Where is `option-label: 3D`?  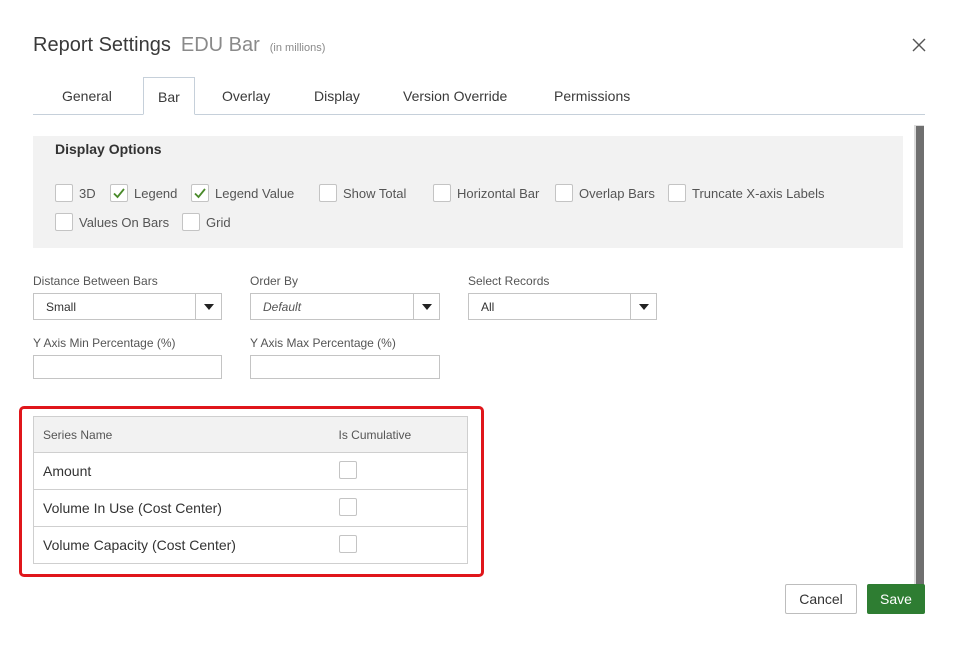 option-label: 3D is located at coordinates (87, 193).